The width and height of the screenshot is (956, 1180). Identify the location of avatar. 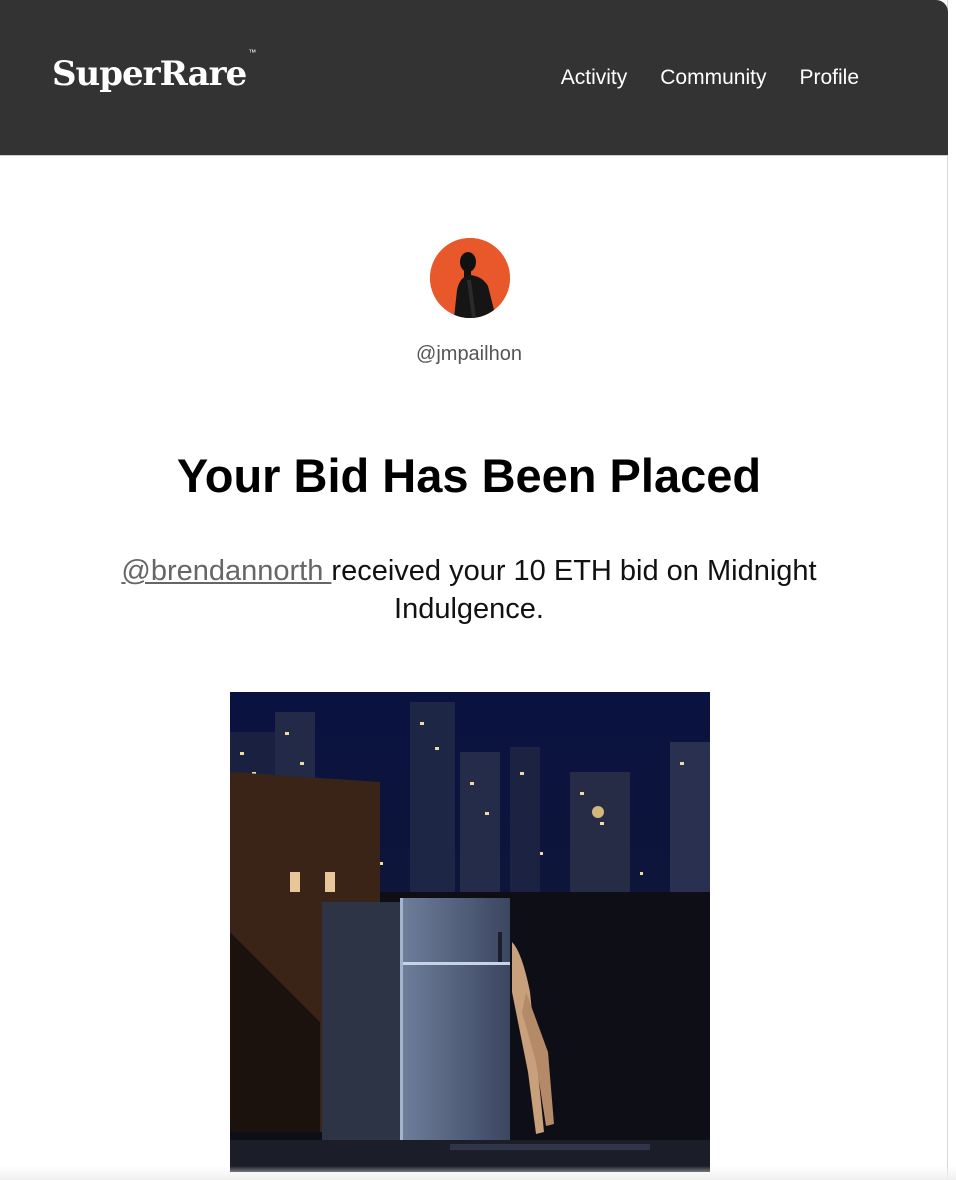
(470, 278).